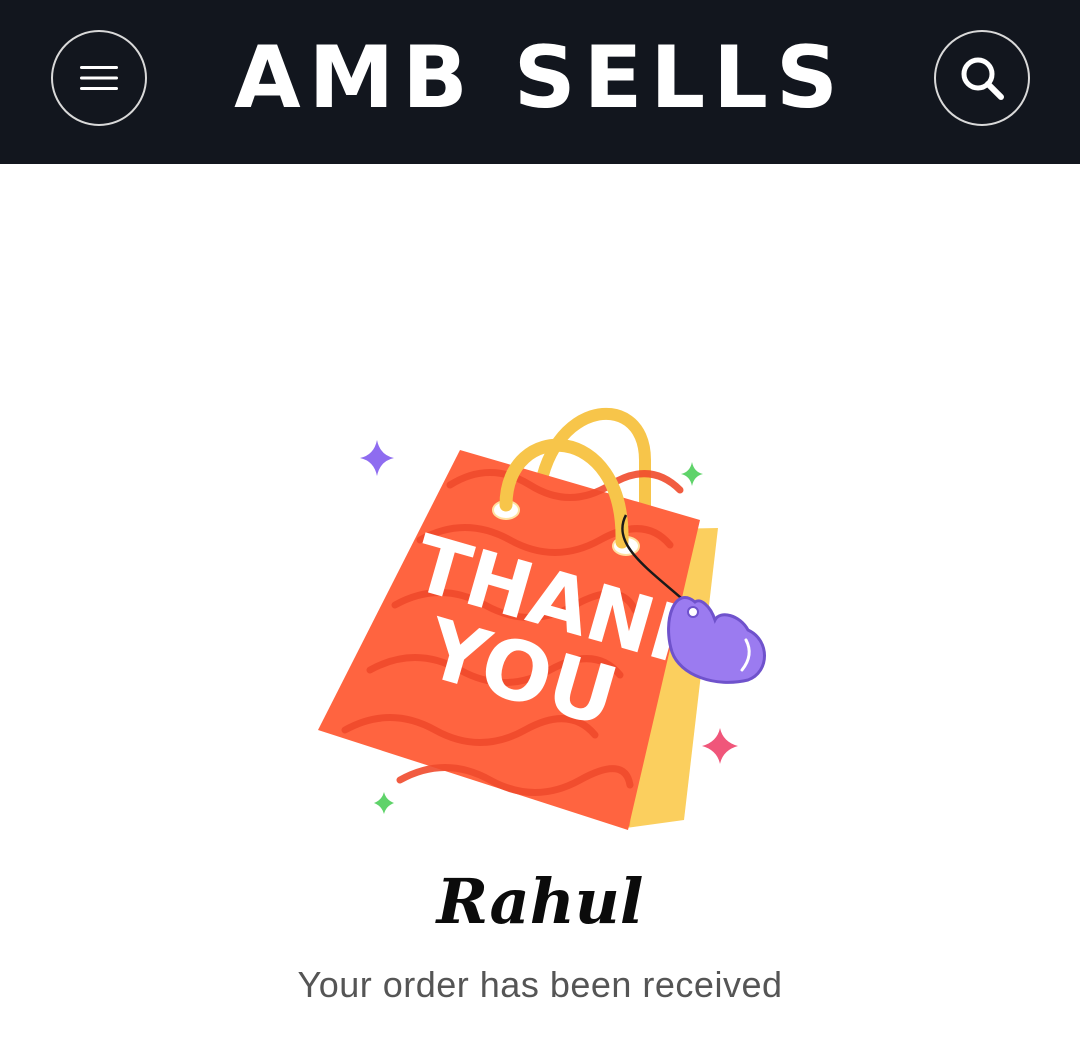 The width and height of the screenshot is (1080, 1048). I want to click on search-button, so click(982, 78).